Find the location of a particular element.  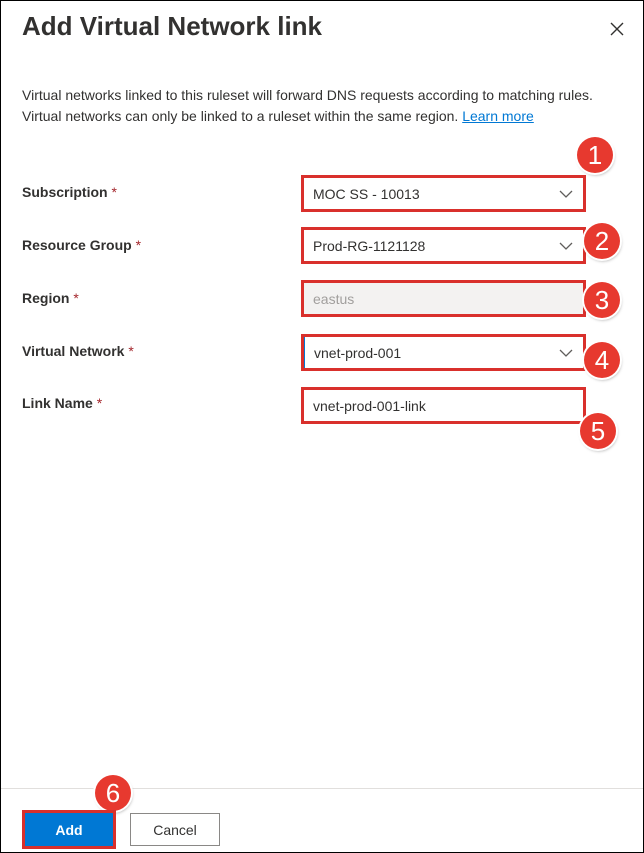

subscription-label: Subscription * is located at coordinates (69, 192).